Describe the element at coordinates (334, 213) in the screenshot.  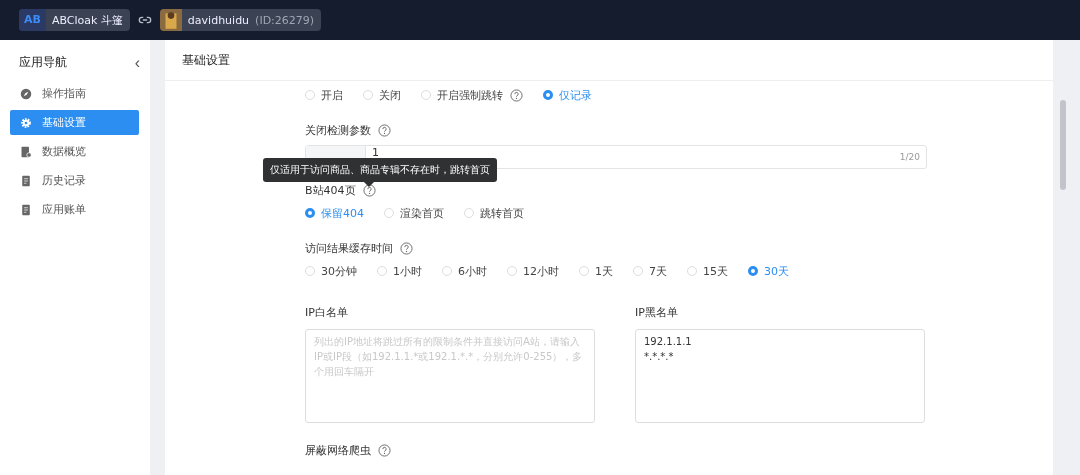
I see `radio-option: 保留404` at that location.